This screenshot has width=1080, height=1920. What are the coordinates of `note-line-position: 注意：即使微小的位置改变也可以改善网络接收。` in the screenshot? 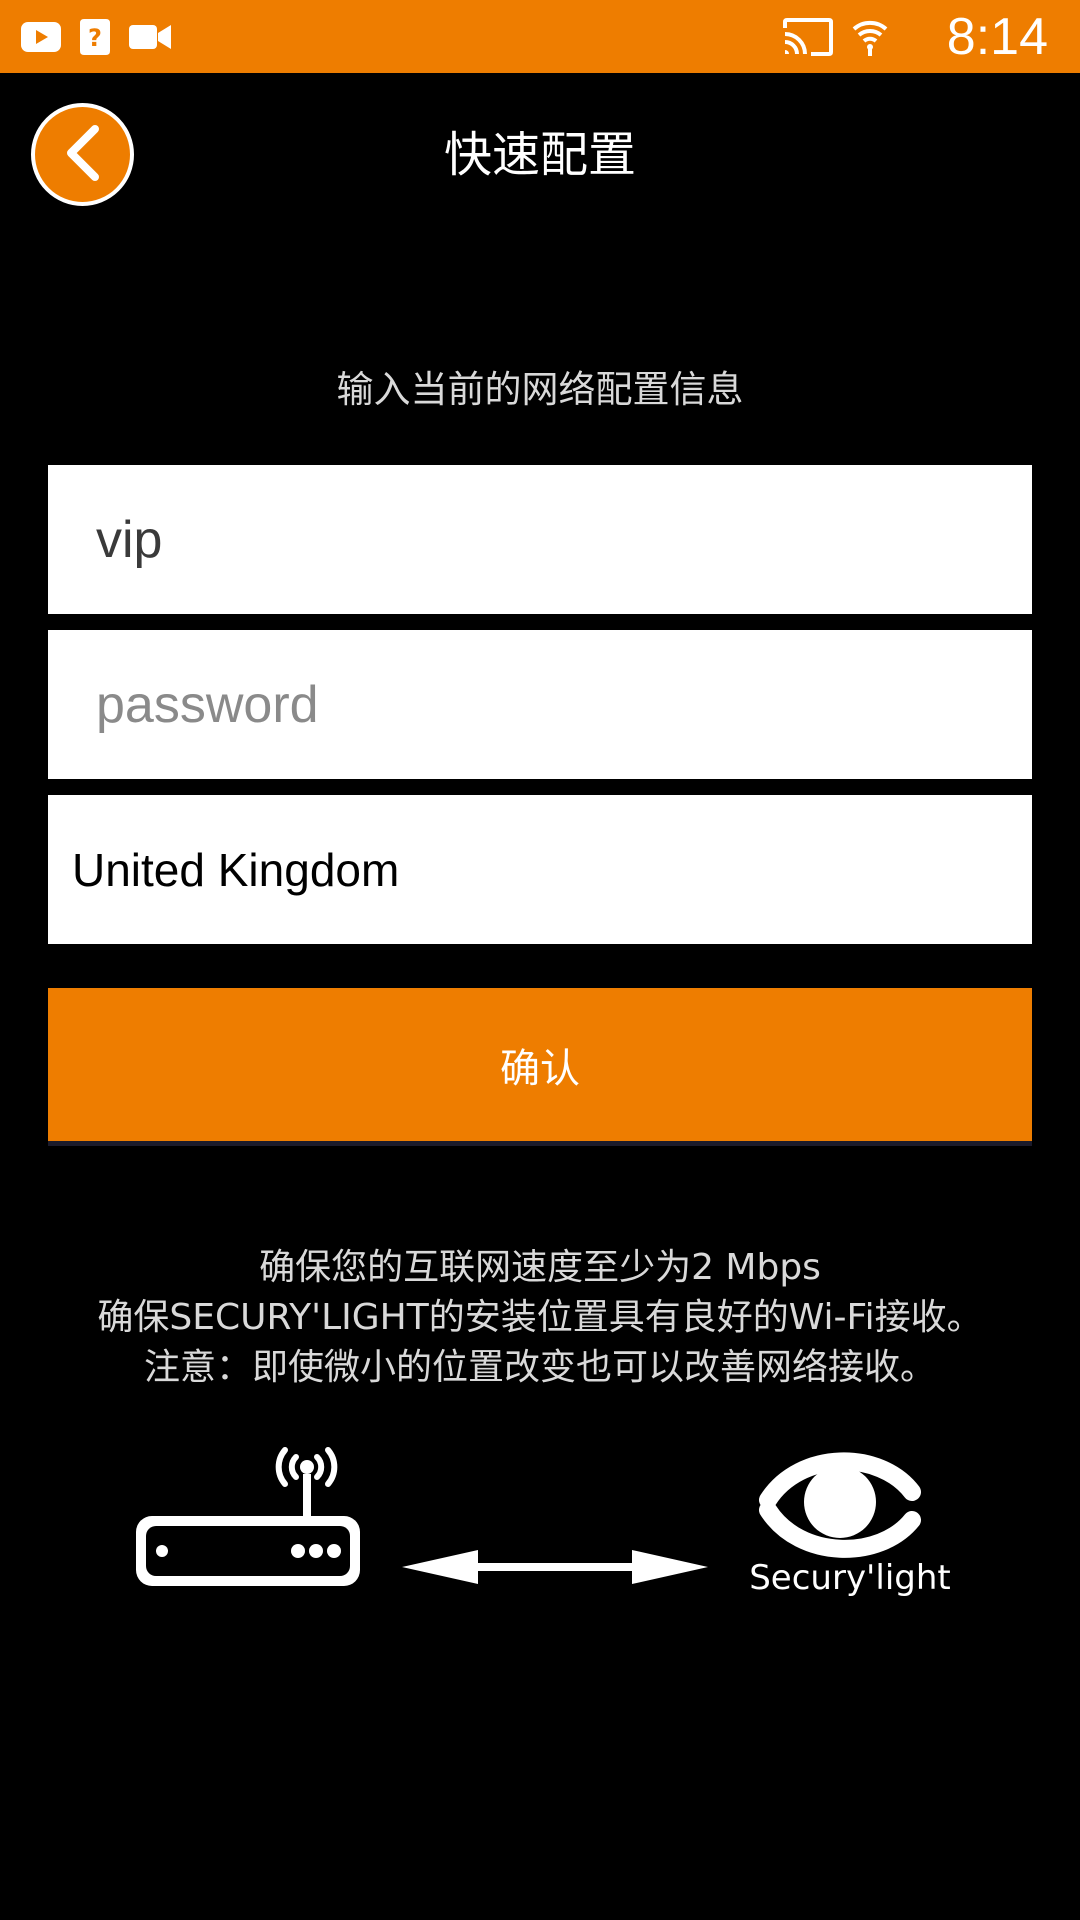 It's located at (539, 1367).